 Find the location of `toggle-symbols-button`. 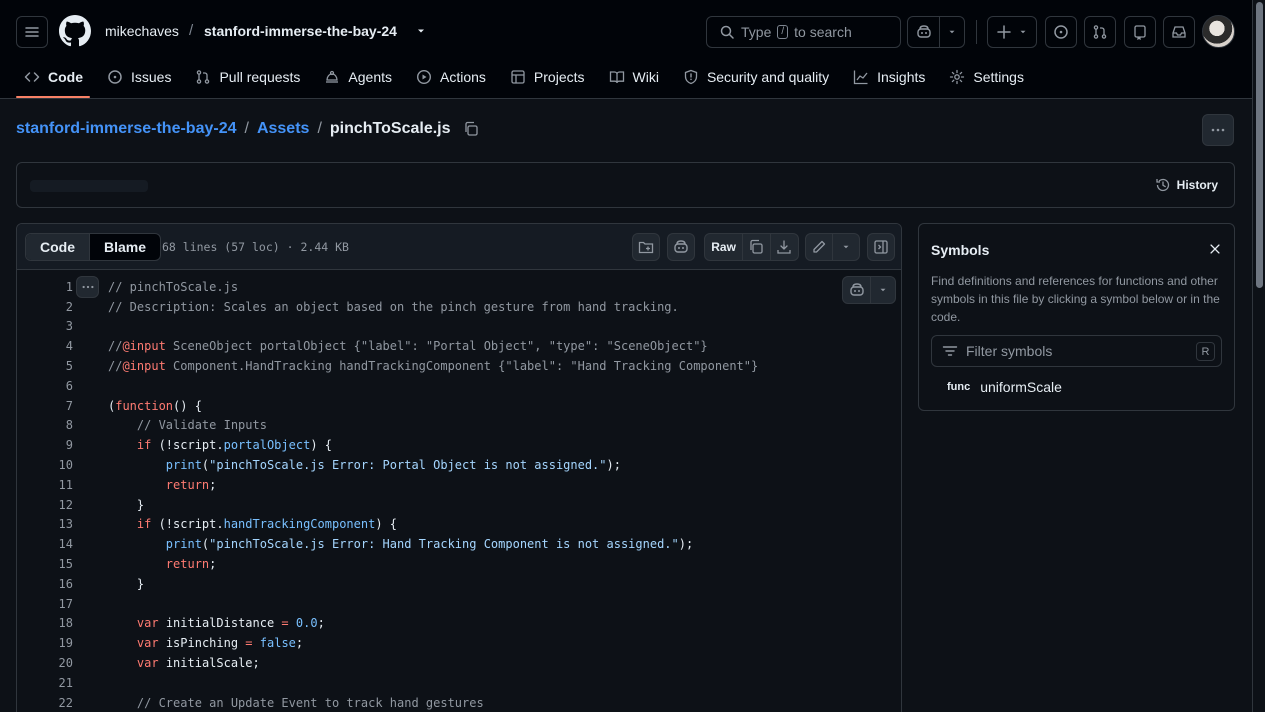

toggle-symbols-button is located at coordinates (881, 247).